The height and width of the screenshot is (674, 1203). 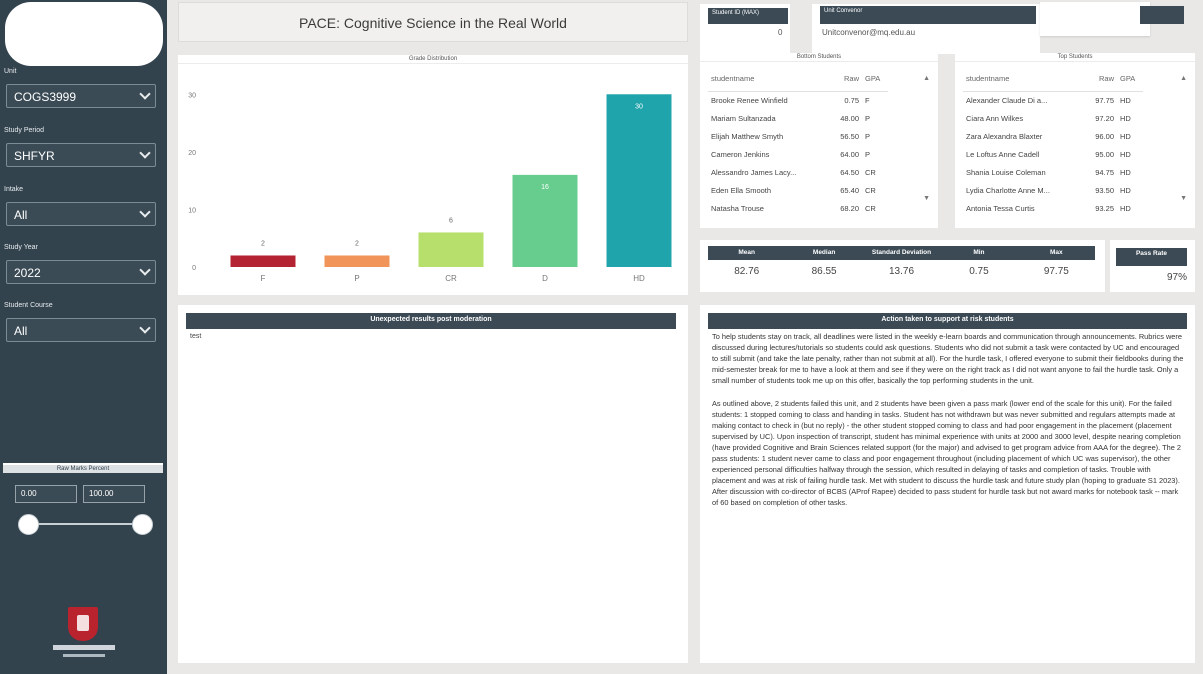 I want to click on range-max-handle, so click(x=142, y=524).